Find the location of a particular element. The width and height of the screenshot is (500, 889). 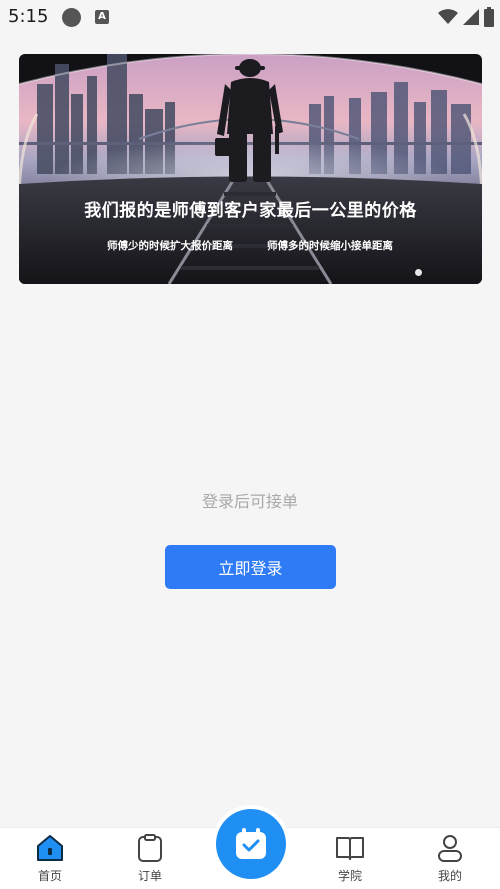

tab-academy-label: 学院 is located at coordinates (349, 876).